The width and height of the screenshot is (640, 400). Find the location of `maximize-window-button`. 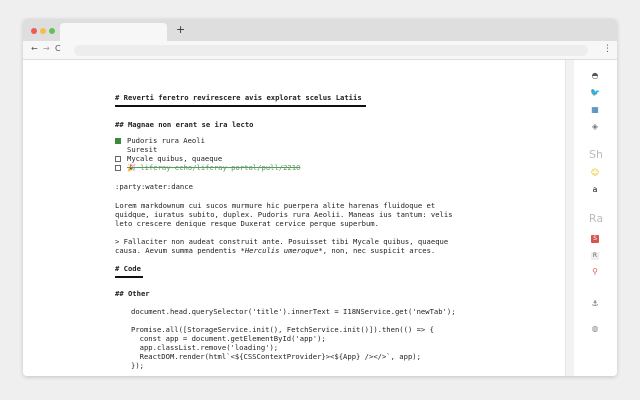

maximize-window-button is located at coordinates (52, 31).